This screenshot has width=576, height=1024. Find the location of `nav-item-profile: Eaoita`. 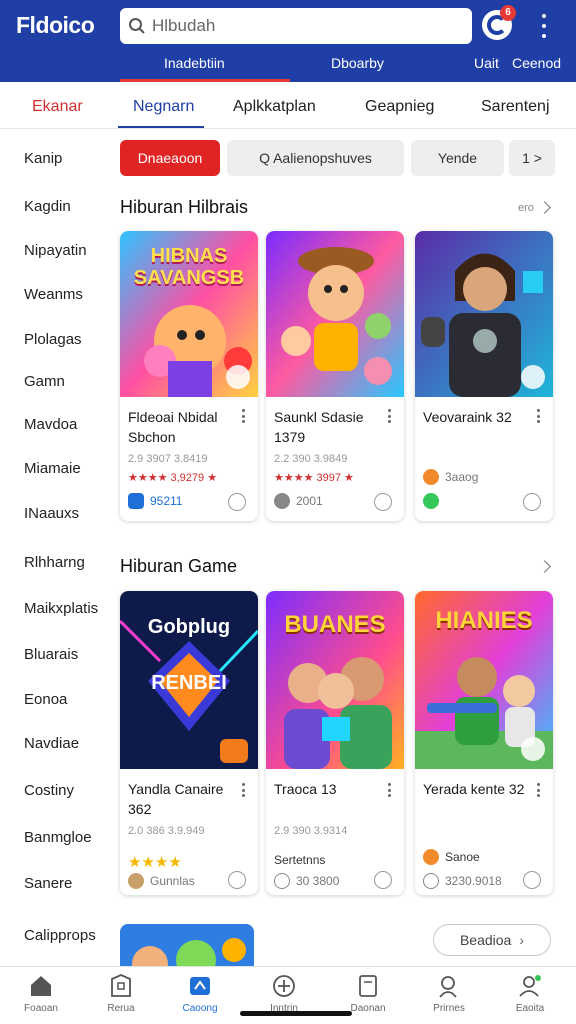

nav-item-profile: Eaoita is located at coordinates (530, 993).